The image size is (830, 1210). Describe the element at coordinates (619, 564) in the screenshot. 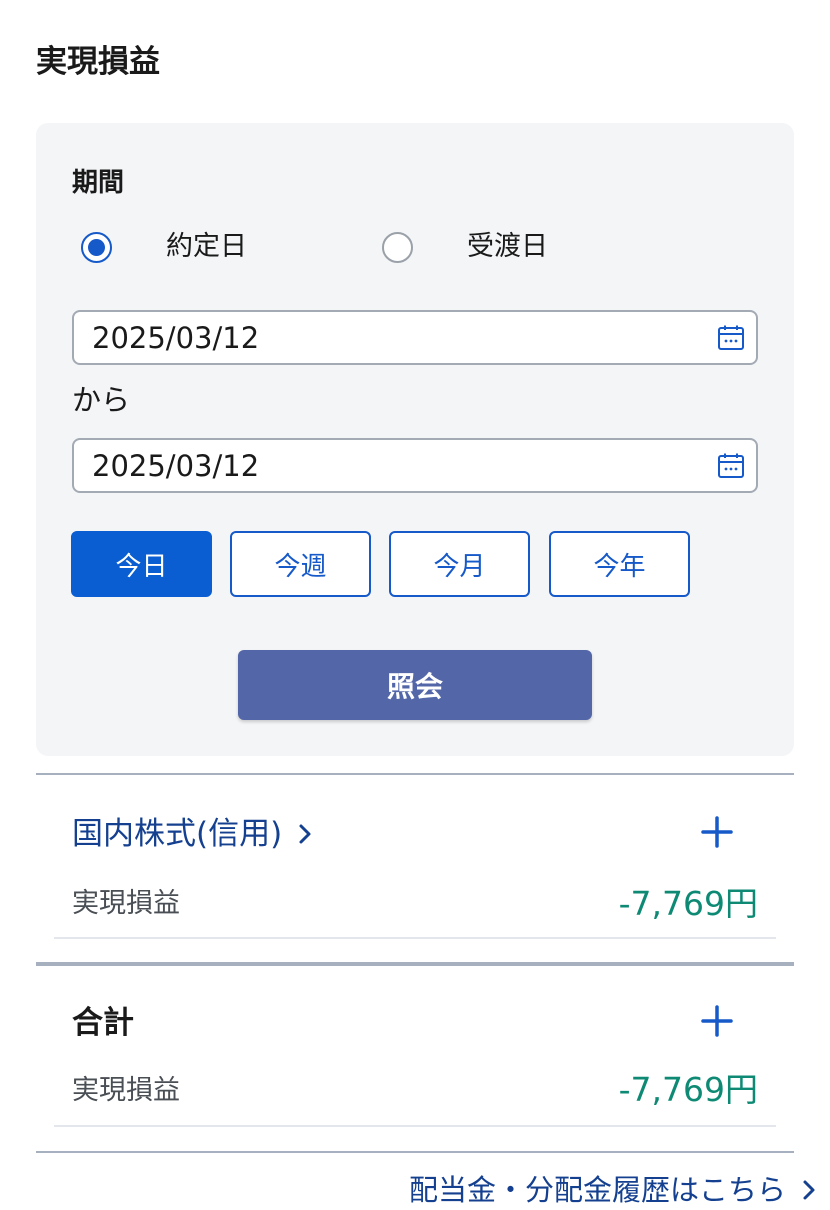

I see `this-year-button: 今年` at that location.